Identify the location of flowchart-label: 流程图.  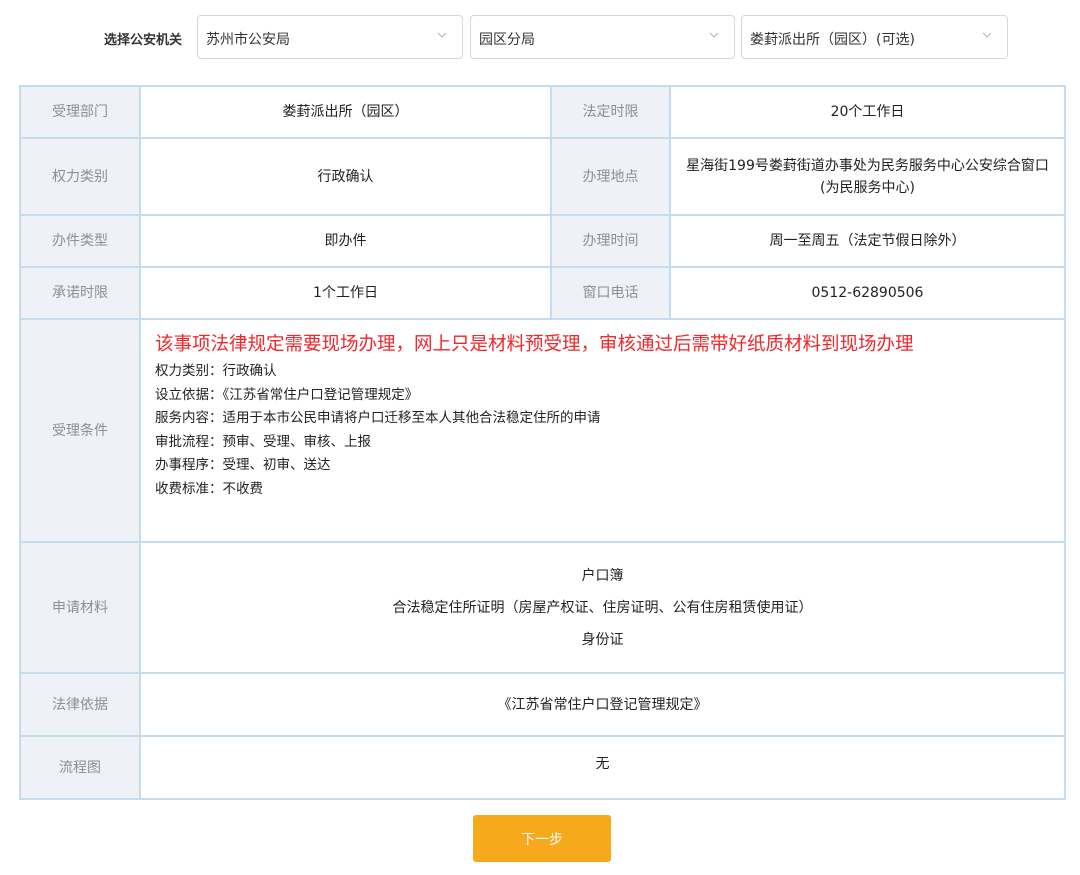
(80, 767).